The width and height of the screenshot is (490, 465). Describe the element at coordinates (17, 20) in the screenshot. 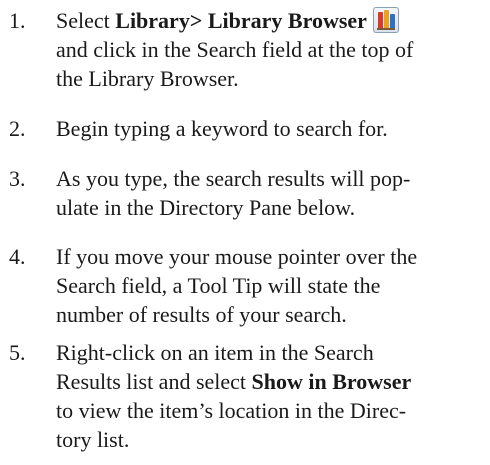

I see `step-number: 1.` at that location.